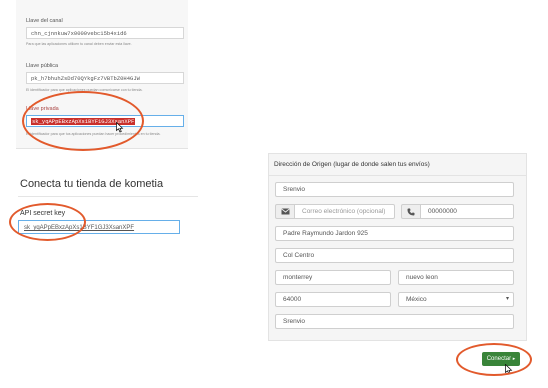 Image resolution: width=548 pixels, height=388 pixels. I want to click on public-key-label: Llave pública, so click(42, 66).